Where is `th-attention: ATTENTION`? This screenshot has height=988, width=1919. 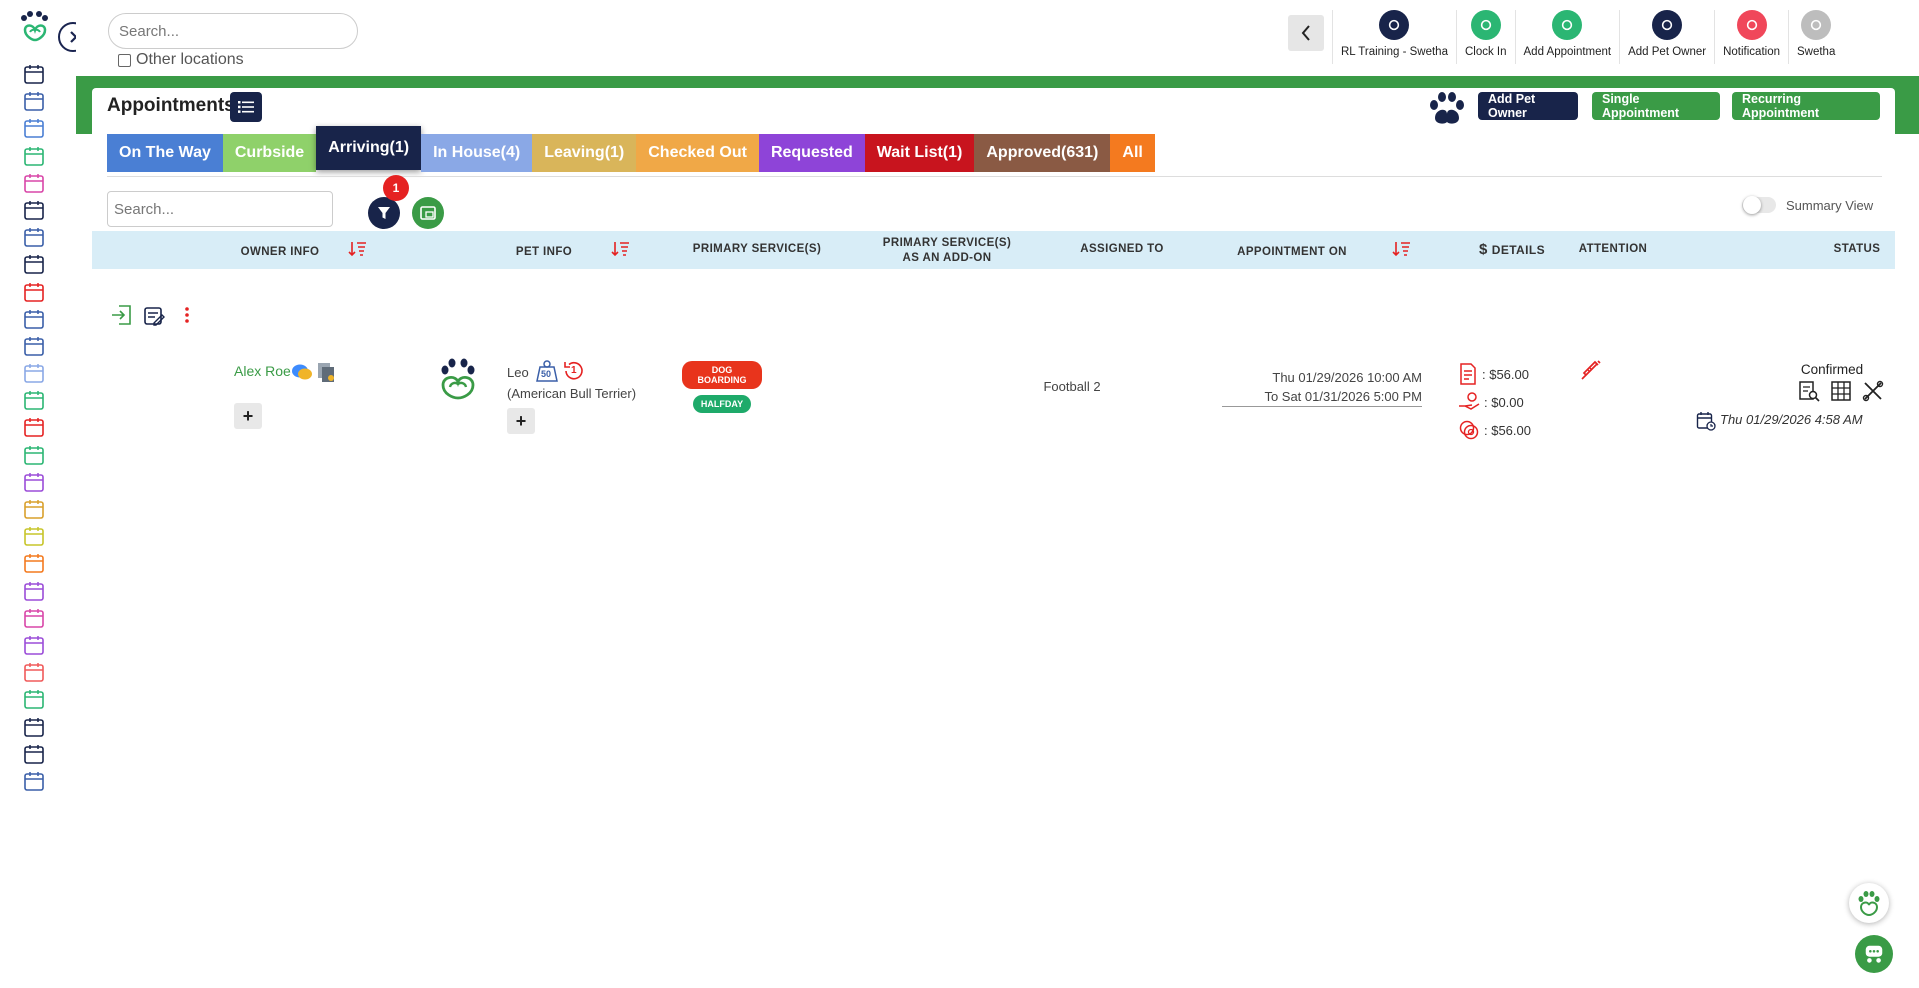
th-attention: ATTENTION is located at coordinates (1613, 249).